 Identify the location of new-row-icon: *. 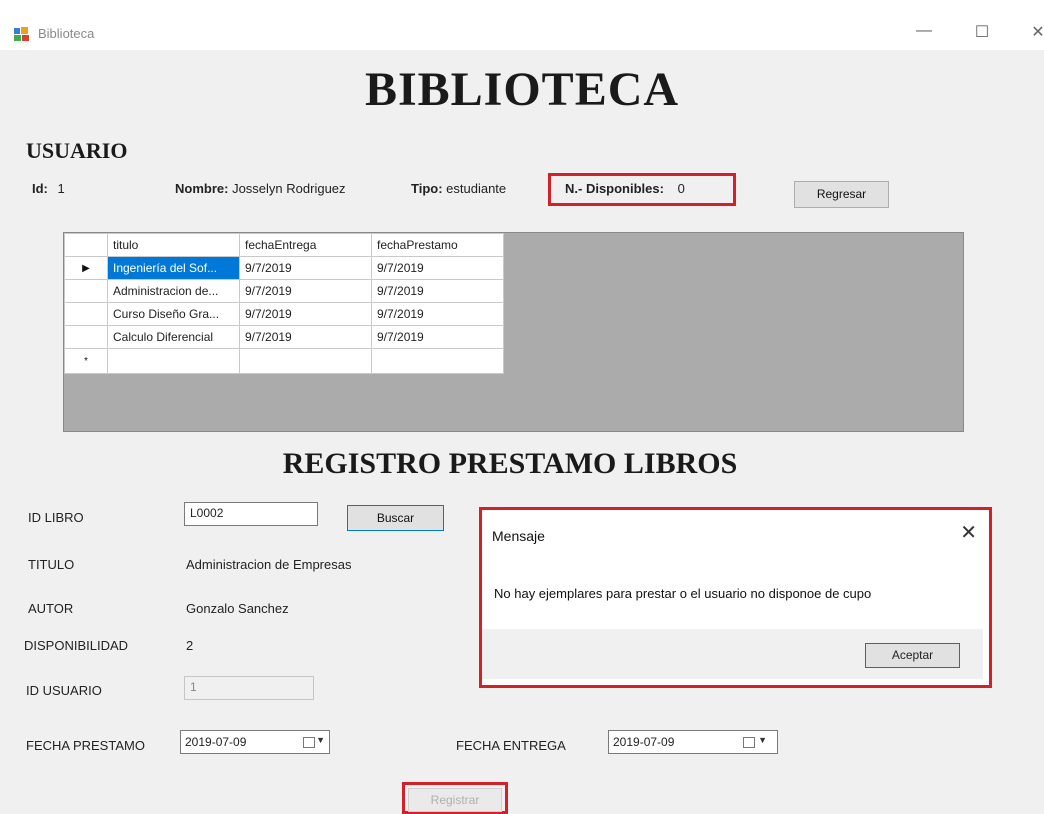
(86, 361).